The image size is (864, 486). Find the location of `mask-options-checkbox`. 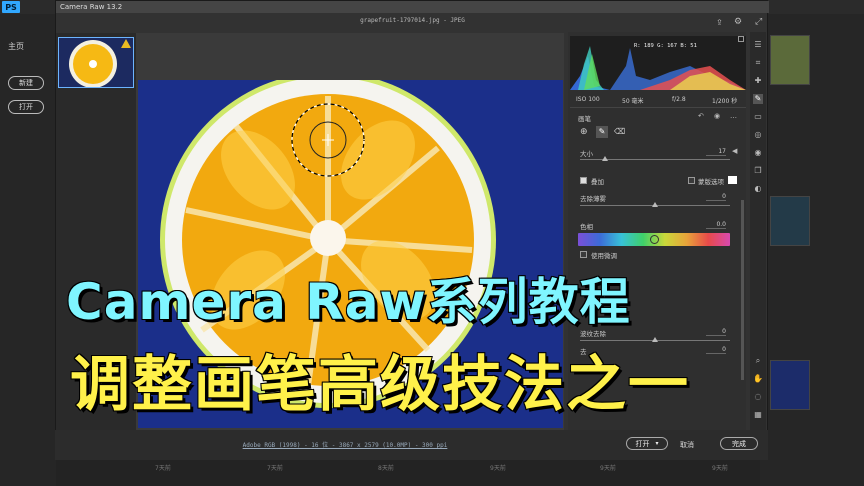

mask-options-checkbox is located at coordinates (691, 180).